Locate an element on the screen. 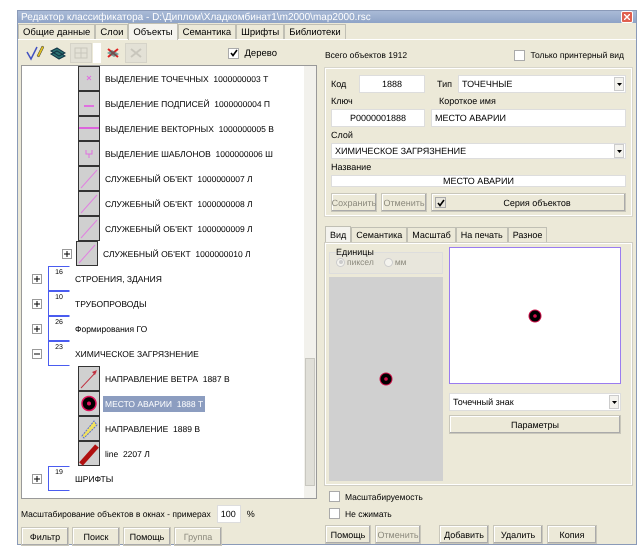 This screenshot has width=642, height=550. tree-item: СЛУЖЕБНЫЙ ОБ'ЕКТ 1000000009 Л is located at coordinates (179, 228).